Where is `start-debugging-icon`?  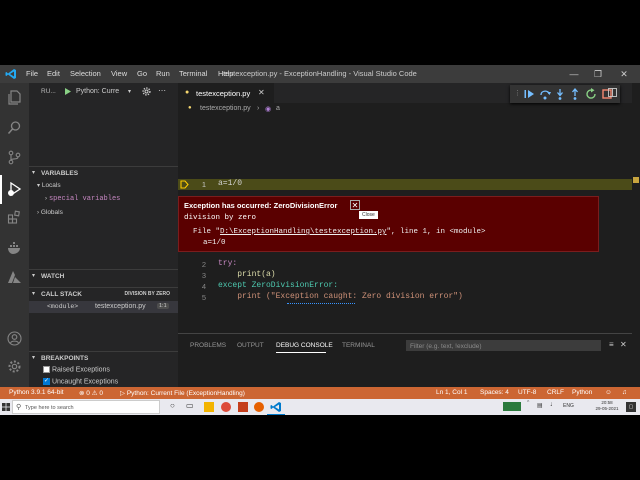
start-debugging-icon is located at coordinates (67, 91).